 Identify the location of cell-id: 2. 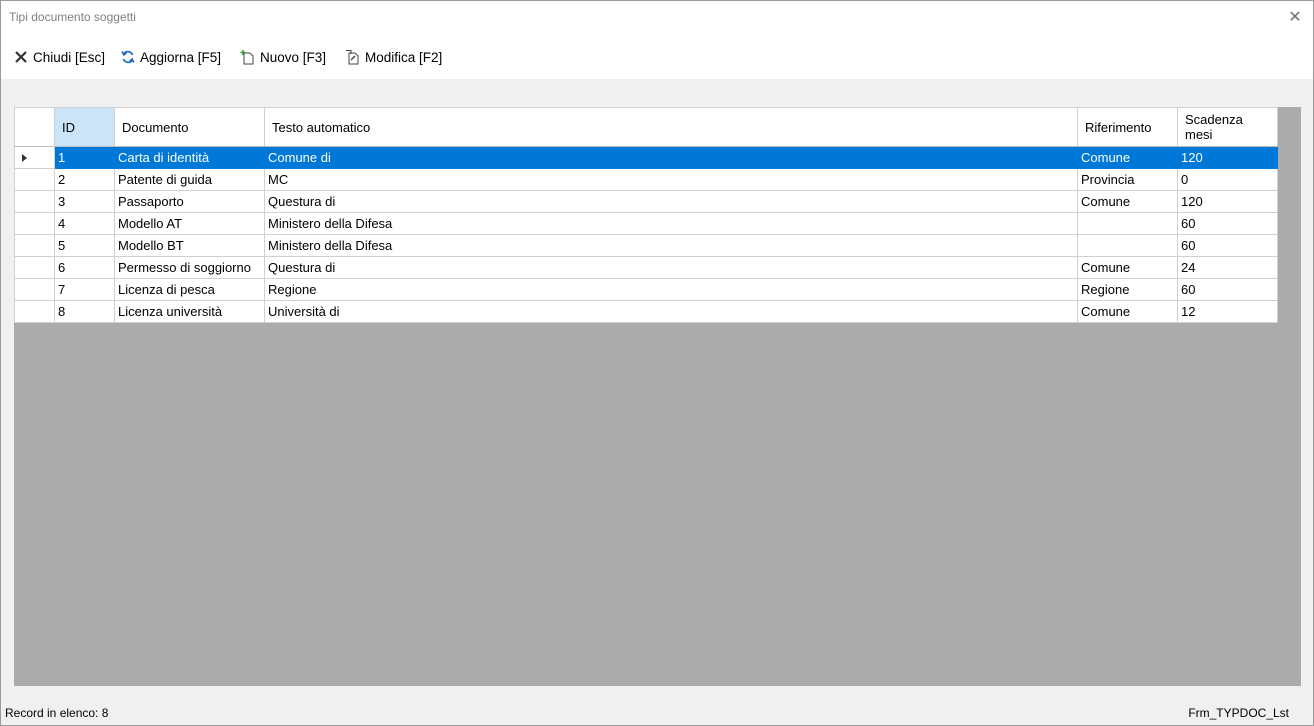
(84, 179).